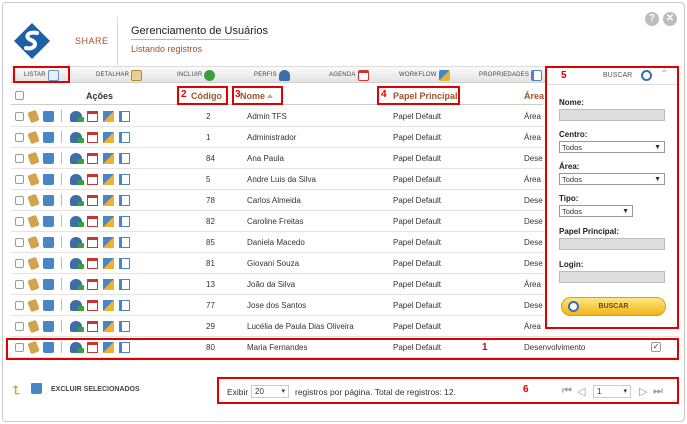 The image size is (687, 424). Describe the element at coordinates (613, 306) in the screenshot. I see `buscar-button: BUSCAR` at that location.